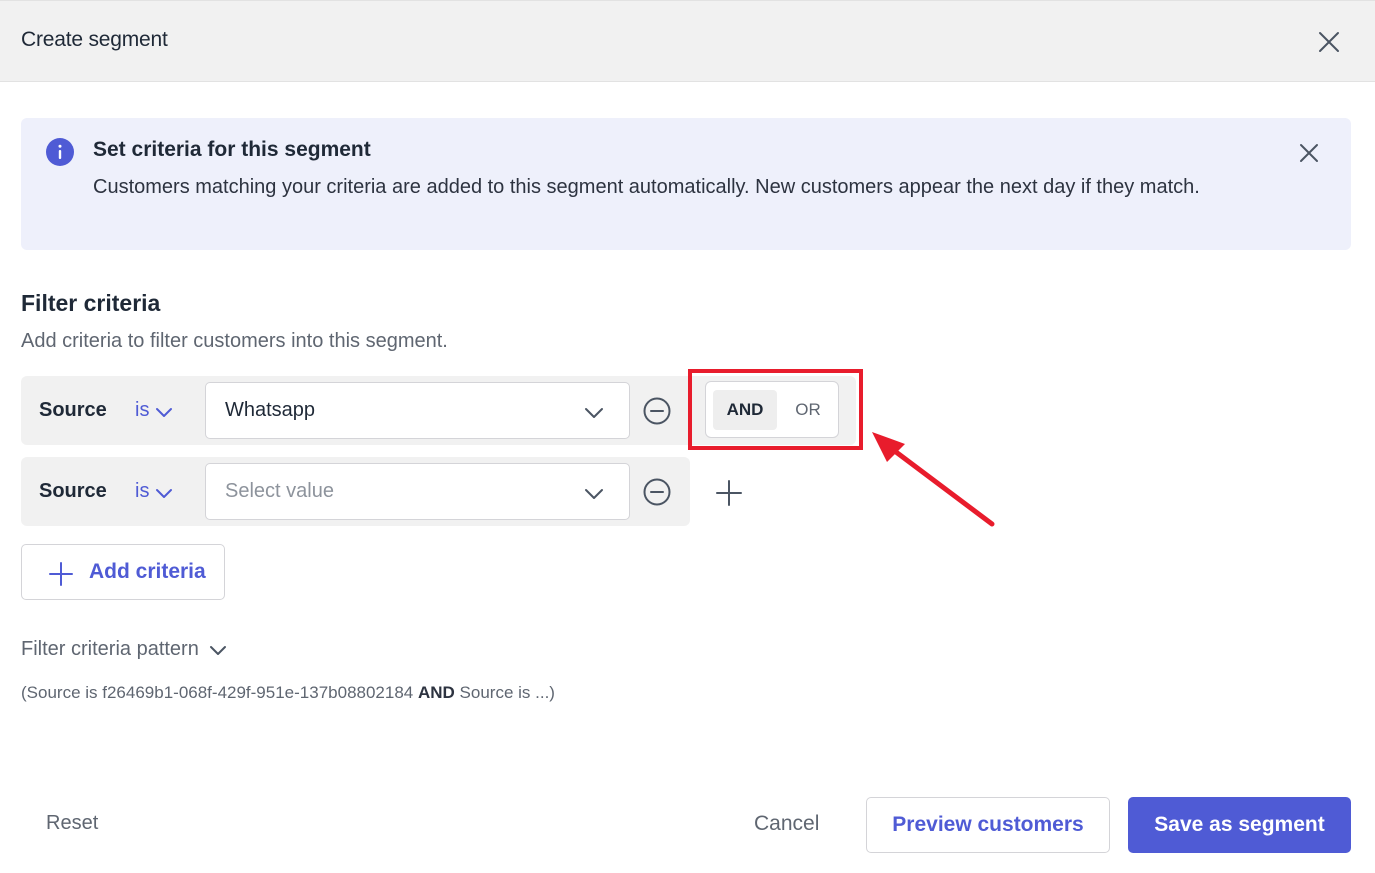  Describe the element at coordinates (417, 410) in the screenshot. I see `value-select: Whatsapp` at that location.